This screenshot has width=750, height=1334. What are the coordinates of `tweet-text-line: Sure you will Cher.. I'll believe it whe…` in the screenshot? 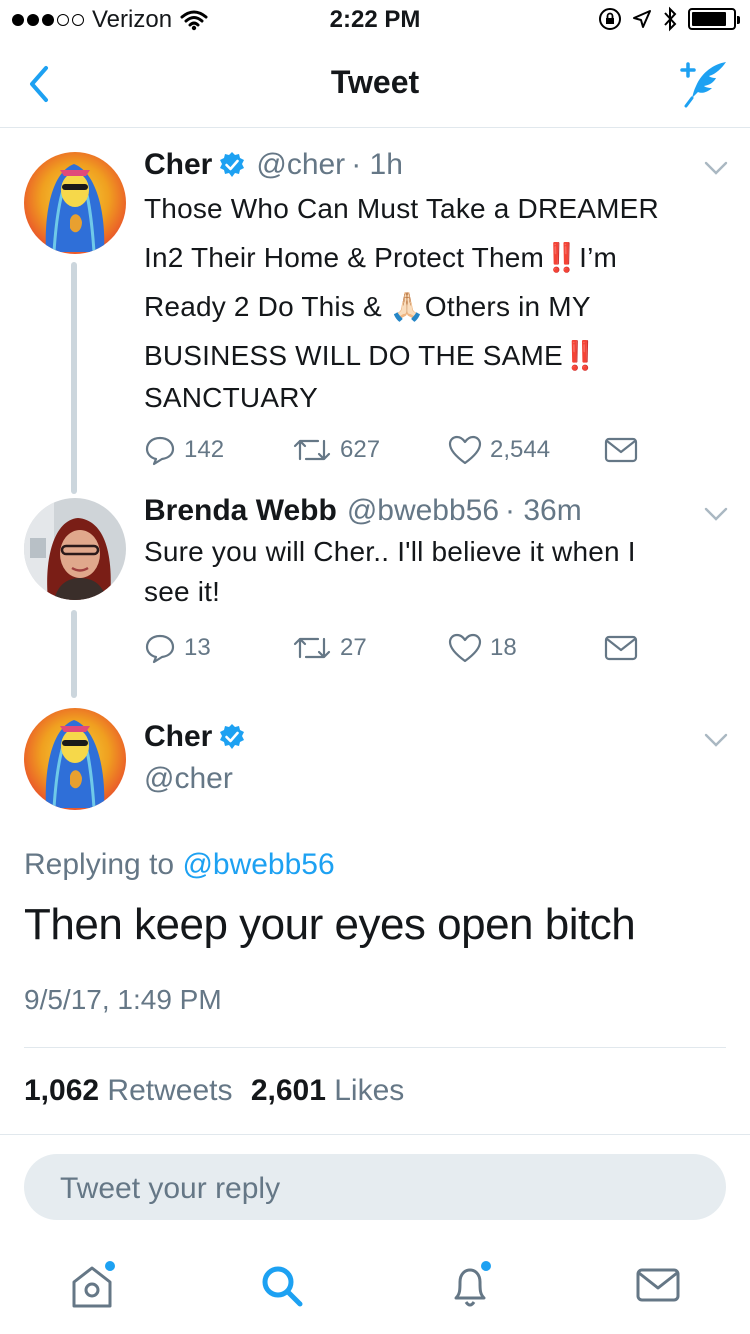 It's located at (390, 551).